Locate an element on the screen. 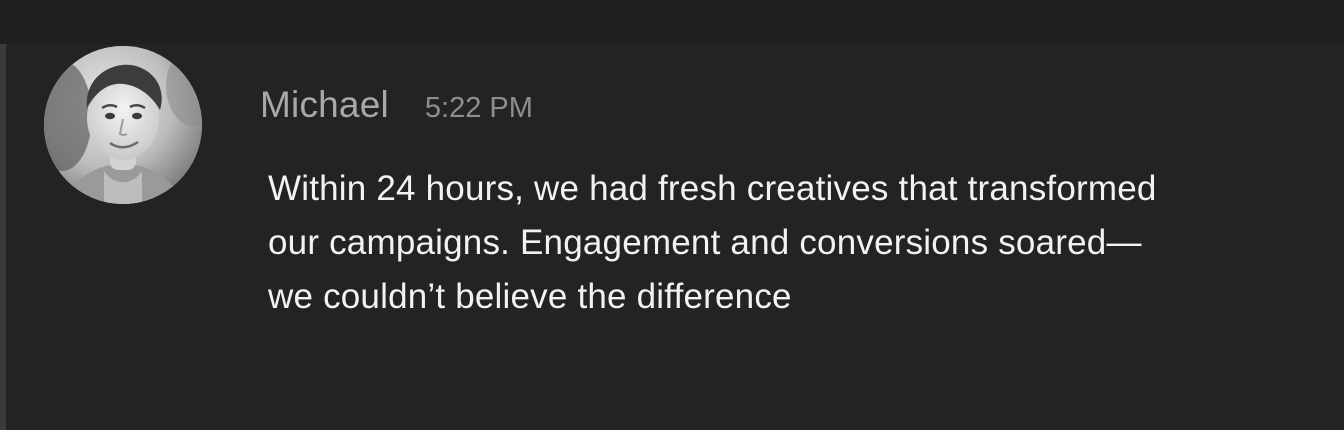  user-avatar-icon is located at coordinates (123, 125).